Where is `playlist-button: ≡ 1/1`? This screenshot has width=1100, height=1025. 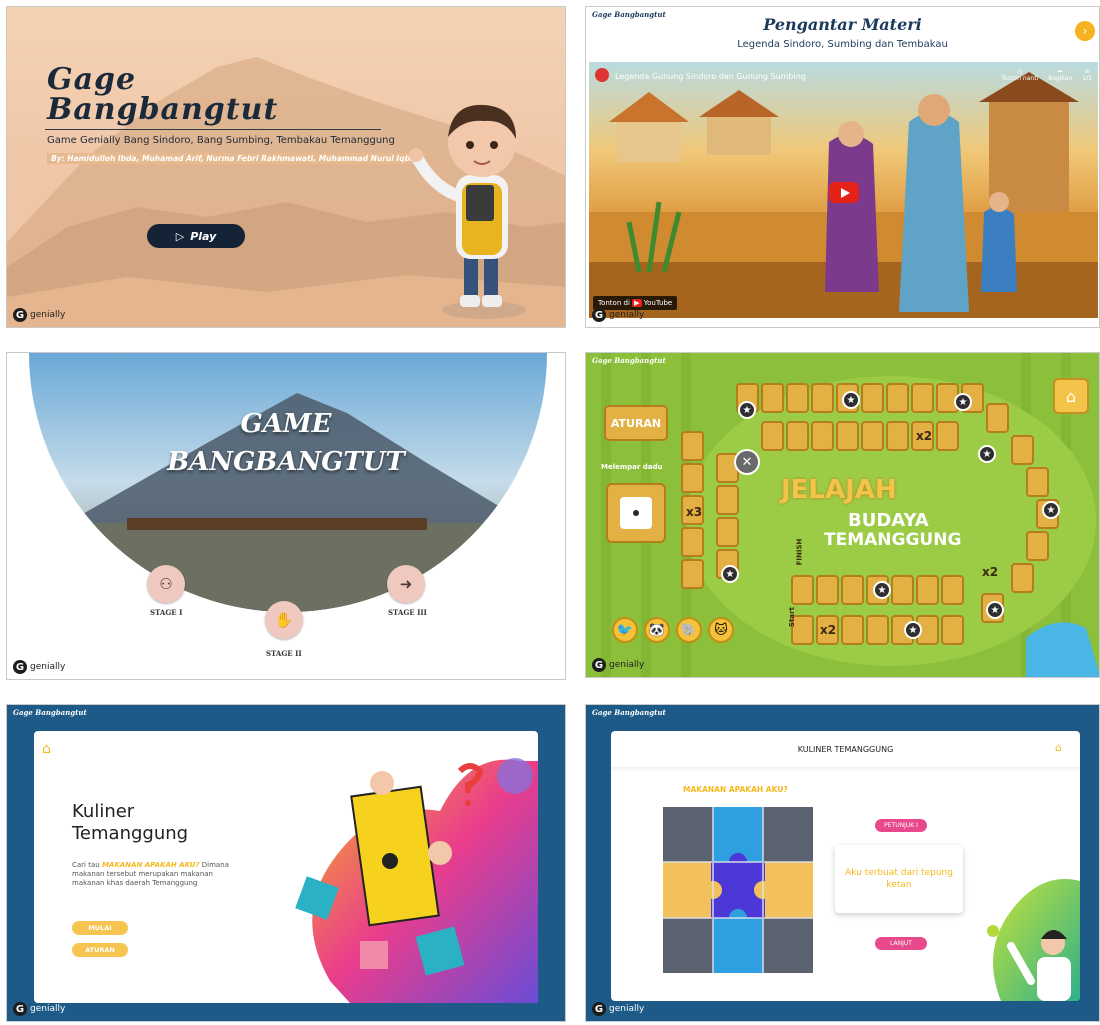
playlist-button: ≡ 1/1 is located at coordinates (1087, 75).